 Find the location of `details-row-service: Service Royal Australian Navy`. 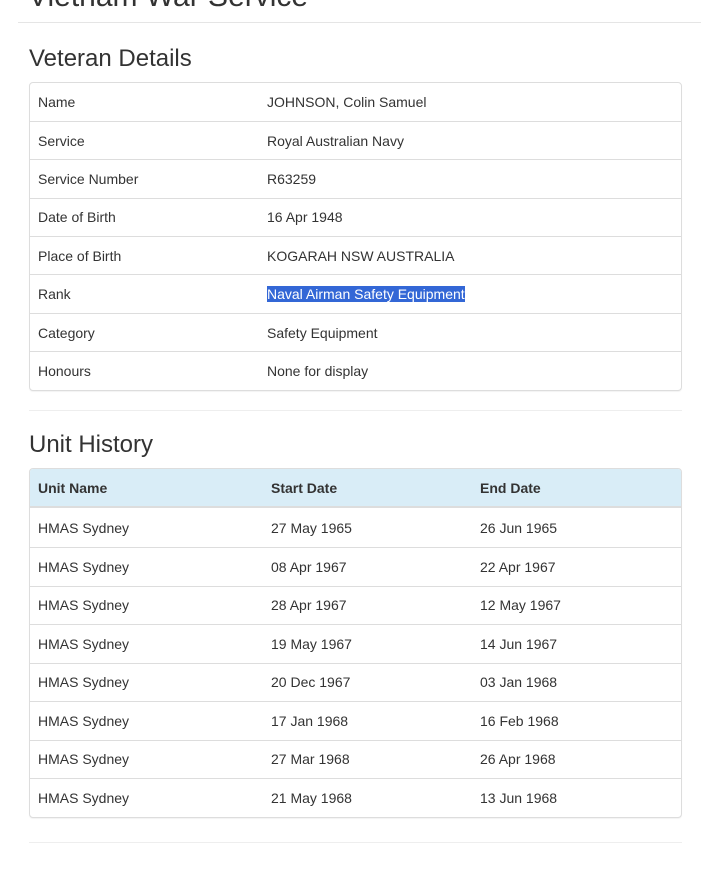

details-row-service: Service Royal Australian Navy is located at coordinates (355, 140).